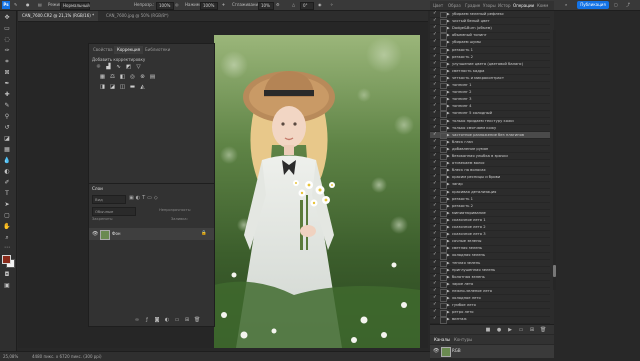 This screenshot has height=361, width=640. Describe the element at coordinates (177, 320) in the screenshot. I see `new-group-icon: ▭` at that location.